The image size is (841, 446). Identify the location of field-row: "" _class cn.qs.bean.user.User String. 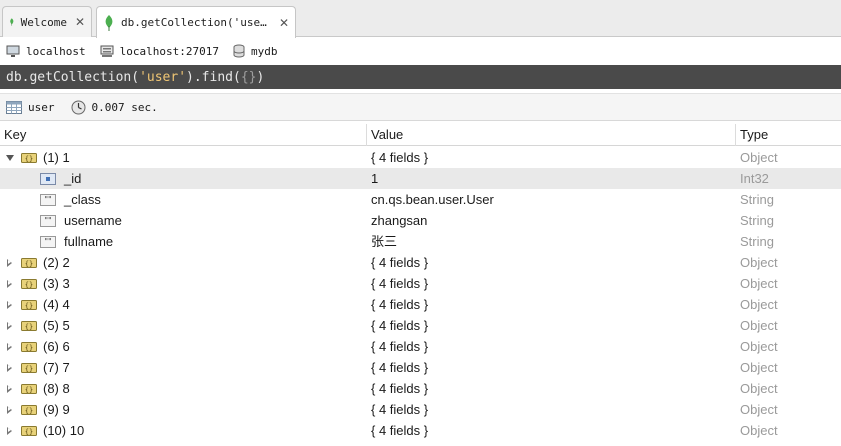
(420, 199).